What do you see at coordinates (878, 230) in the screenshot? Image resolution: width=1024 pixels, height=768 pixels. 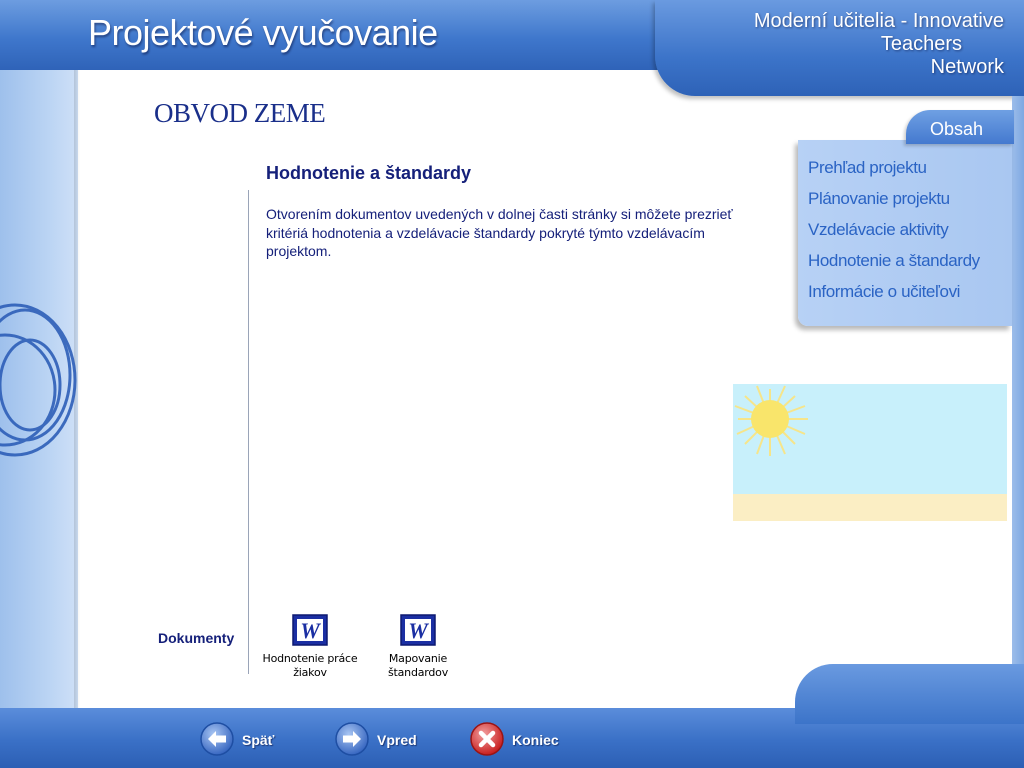 I see `nav-item-vzdelavacie-aktivity: Vzdelávacie aktivity` at bounding box center [878, 230].